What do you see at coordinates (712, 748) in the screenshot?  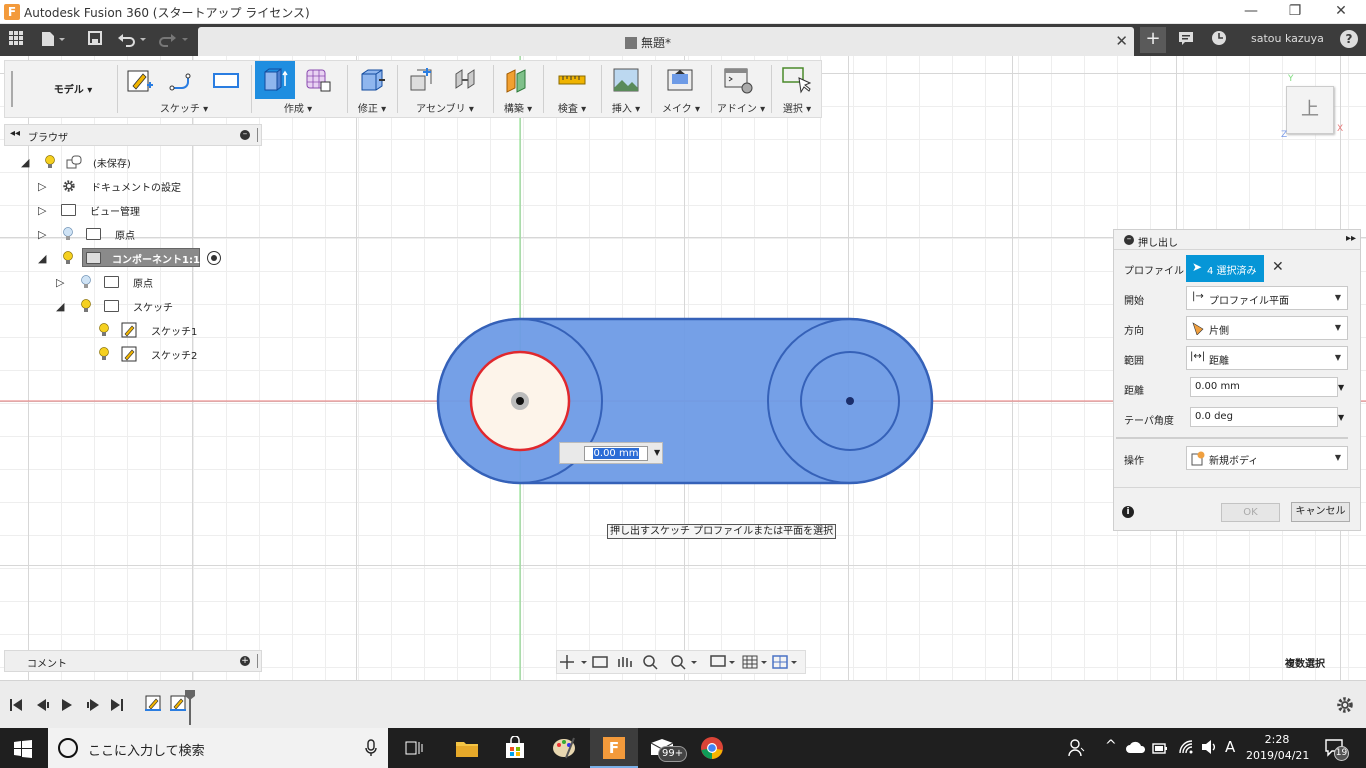 I see `chrome-icon` at bounding box center [712, 748].